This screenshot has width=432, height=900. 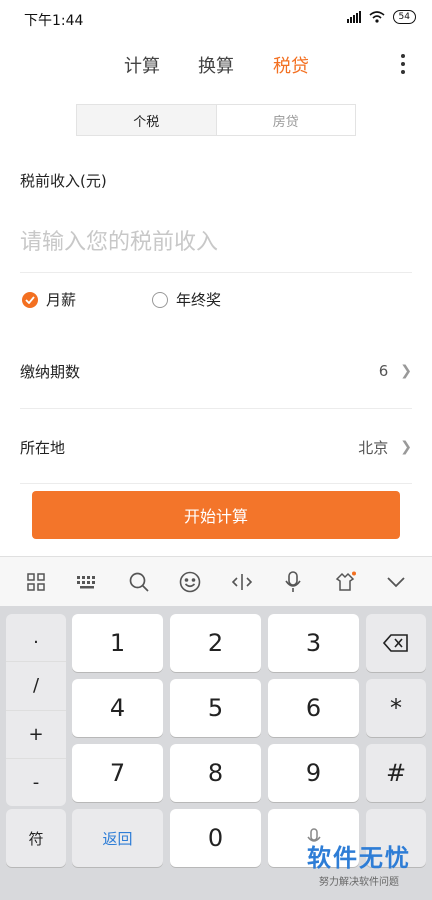 I want to click on tab-convert: 换算, so click(x=216, y=65).